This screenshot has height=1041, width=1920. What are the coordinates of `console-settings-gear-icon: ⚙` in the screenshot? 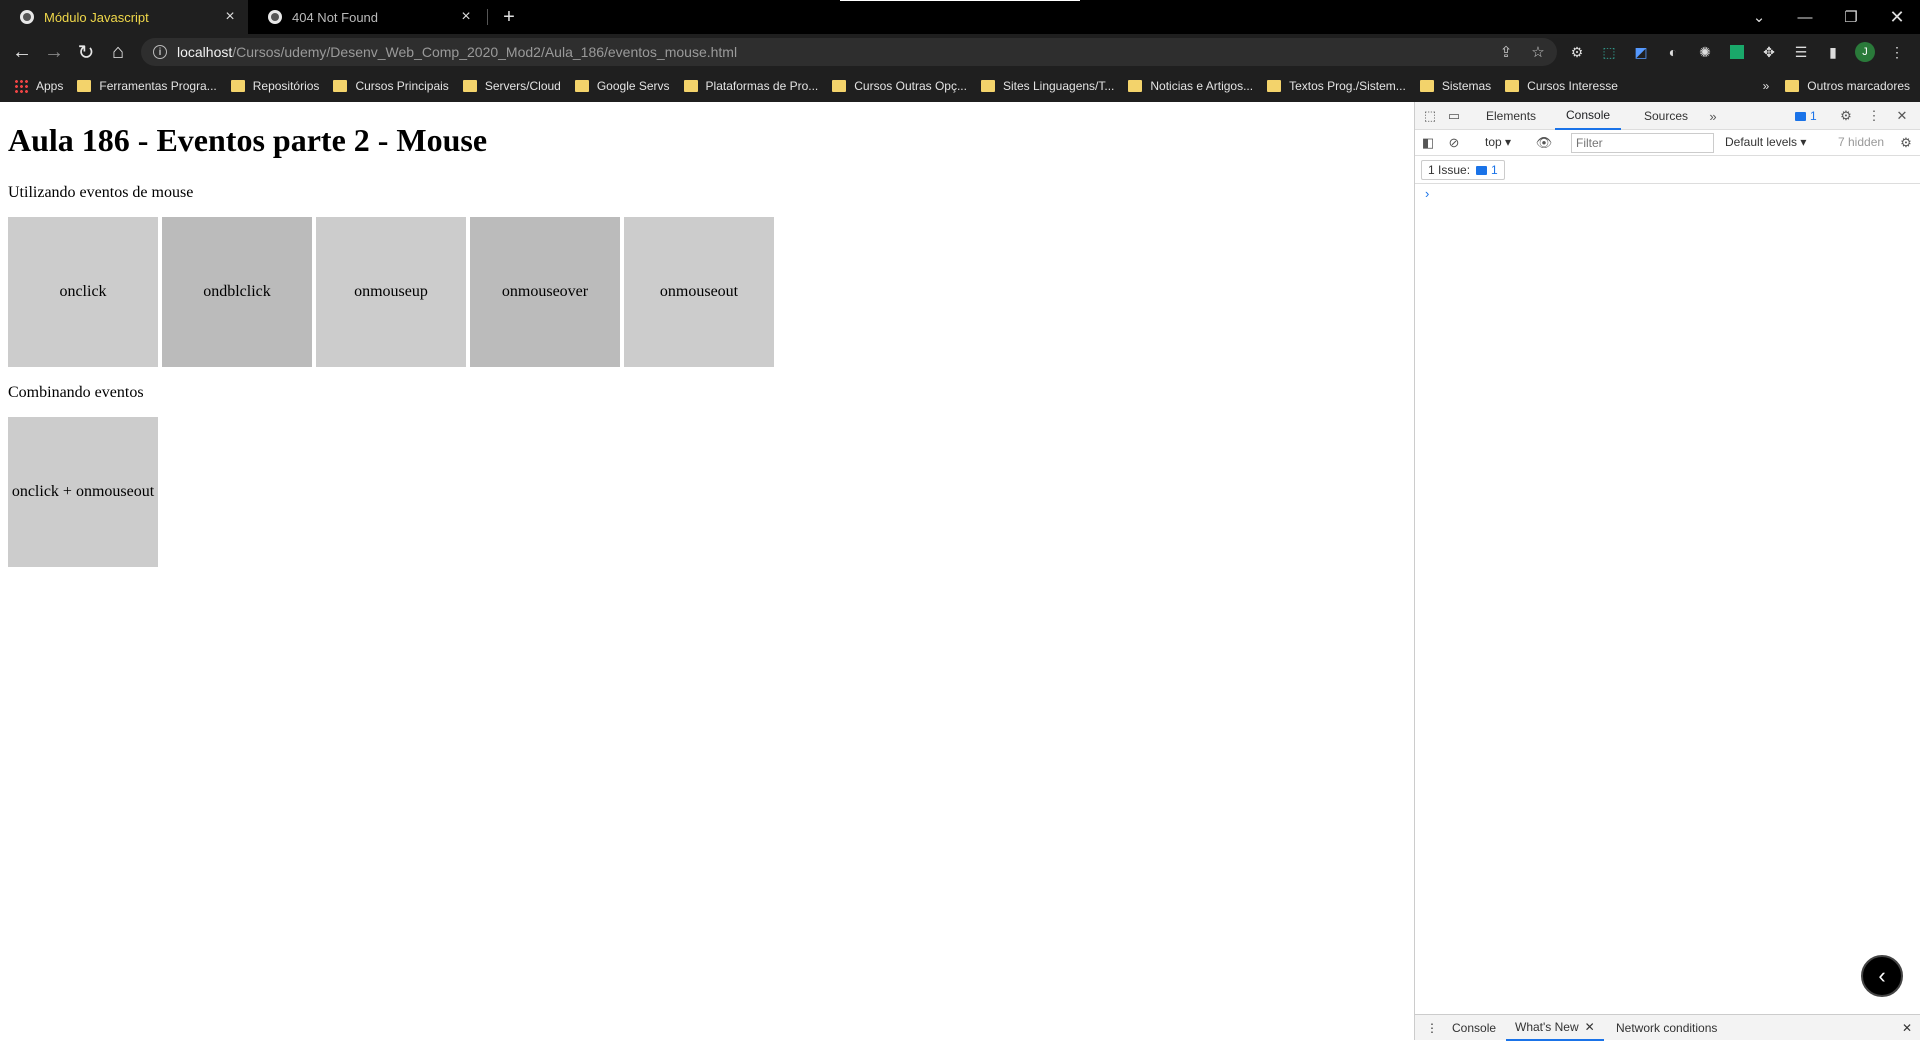 It's located at (1906, 143).